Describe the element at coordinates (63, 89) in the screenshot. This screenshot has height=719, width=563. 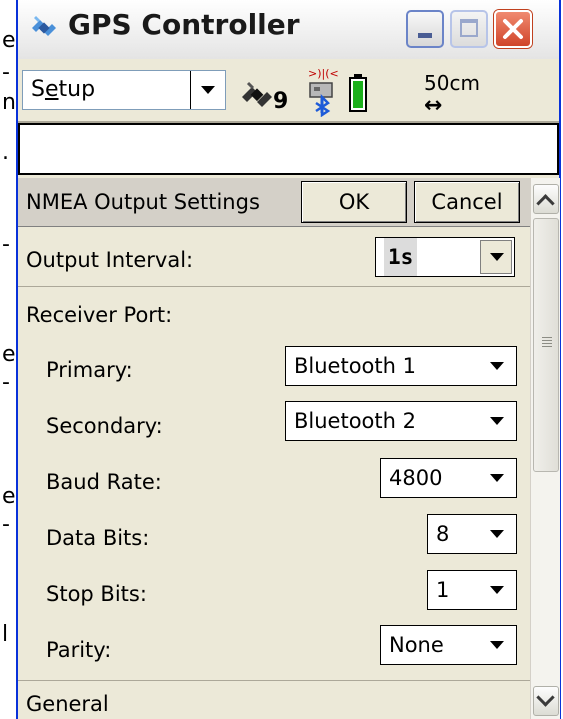
I see `setup-menu-label: Setup` at that location.